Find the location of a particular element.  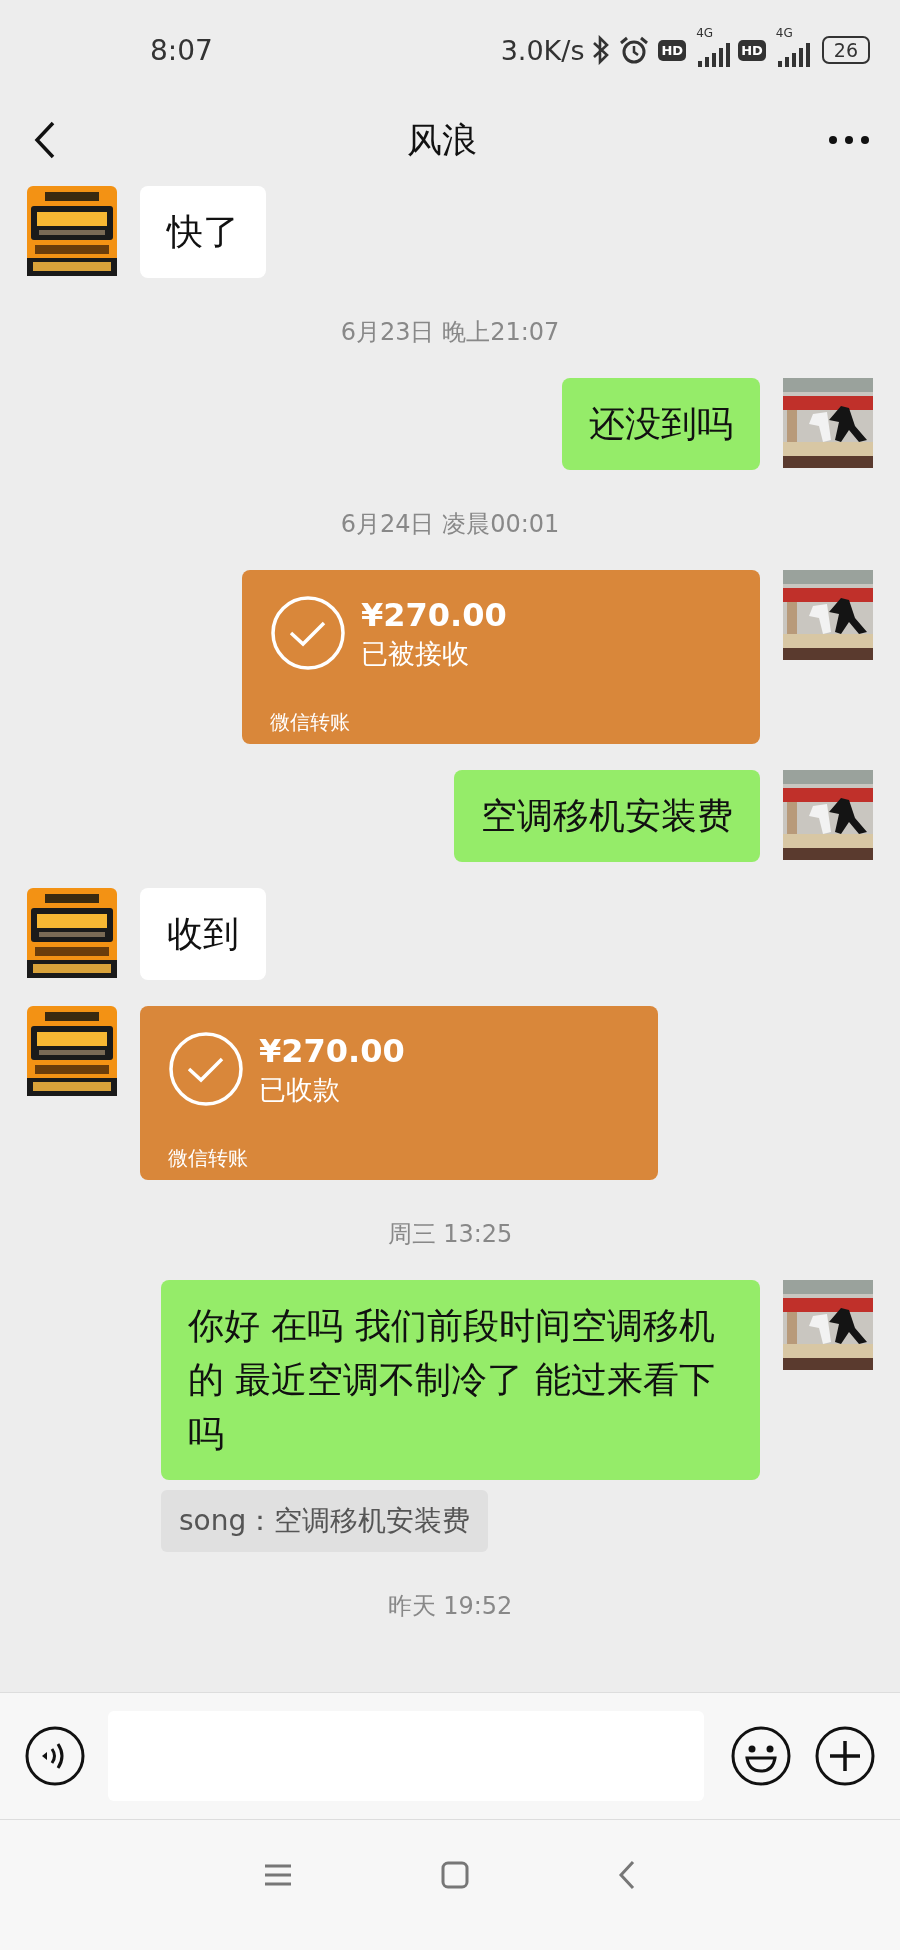

message-bubble: 快了 is located at coordinates (203, 232).